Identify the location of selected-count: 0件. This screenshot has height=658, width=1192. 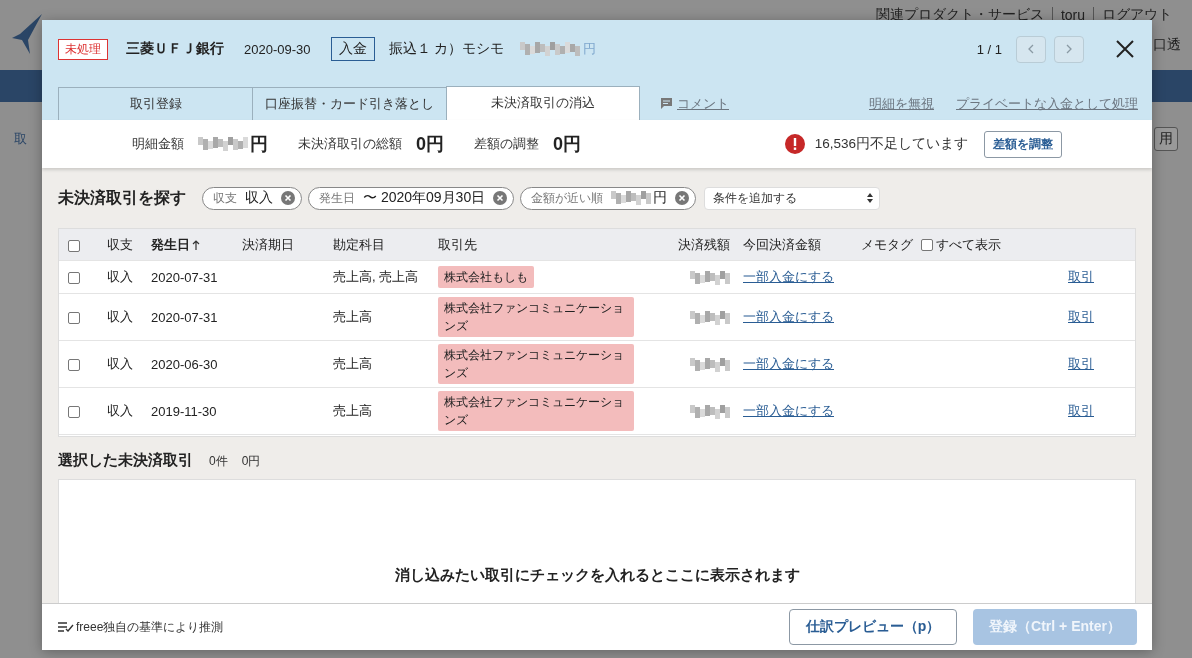
(218, 461).